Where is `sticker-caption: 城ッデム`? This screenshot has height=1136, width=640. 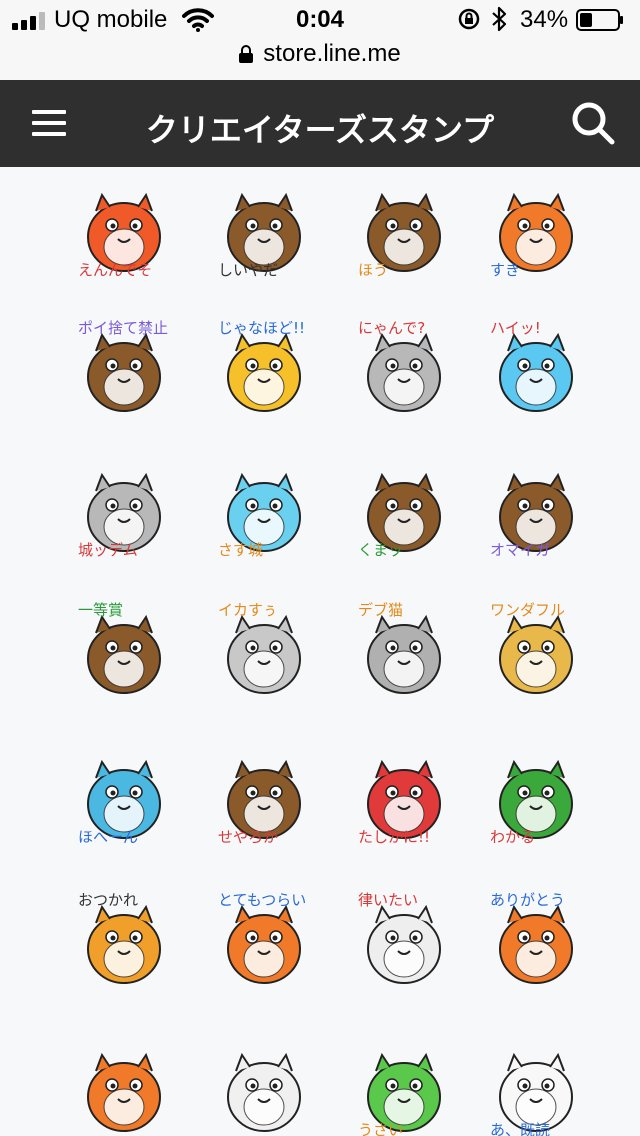 sticker-caption: 城ッデム is located at coordinates (108, 550).